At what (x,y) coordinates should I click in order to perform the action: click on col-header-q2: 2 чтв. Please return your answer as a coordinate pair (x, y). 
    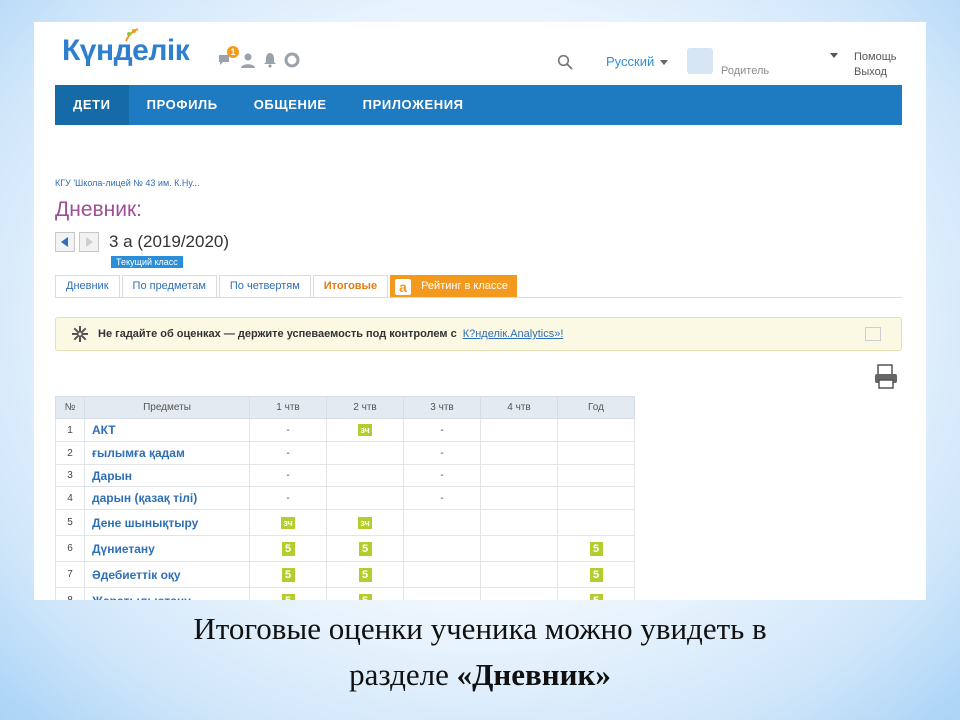
    Looking at the image, I should click on (365, 407).